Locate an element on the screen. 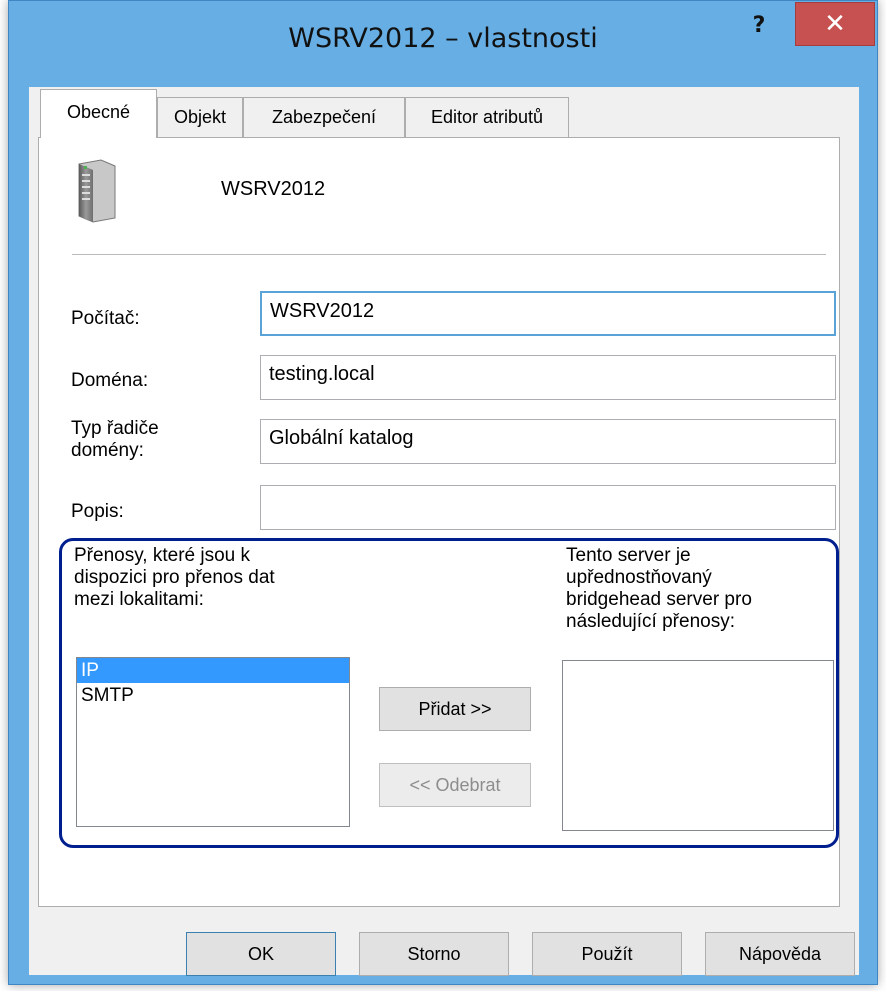 The image size is (886, 991). dc-type-label-line2: domény: is located at coordinates (107, 450).